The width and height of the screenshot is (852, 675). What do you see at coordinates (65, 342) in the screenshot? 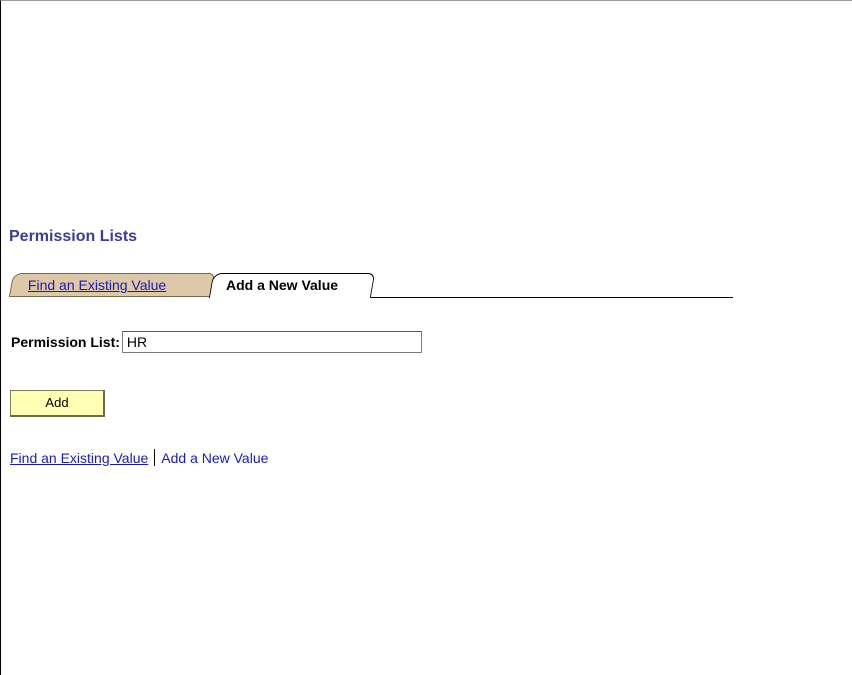
I see `permission-list-label: Permission List:` at bounding box center [65, 342].